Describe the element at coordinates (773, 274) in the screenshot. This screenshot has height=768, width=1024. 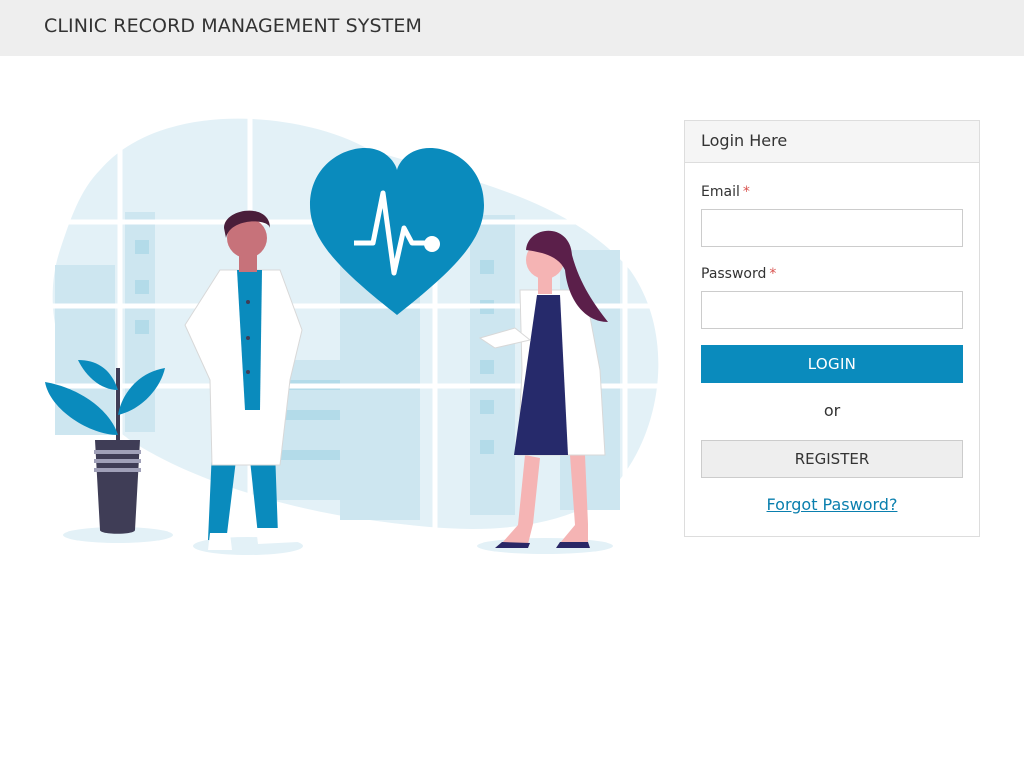
I see `password-required-mark: *` at that location.